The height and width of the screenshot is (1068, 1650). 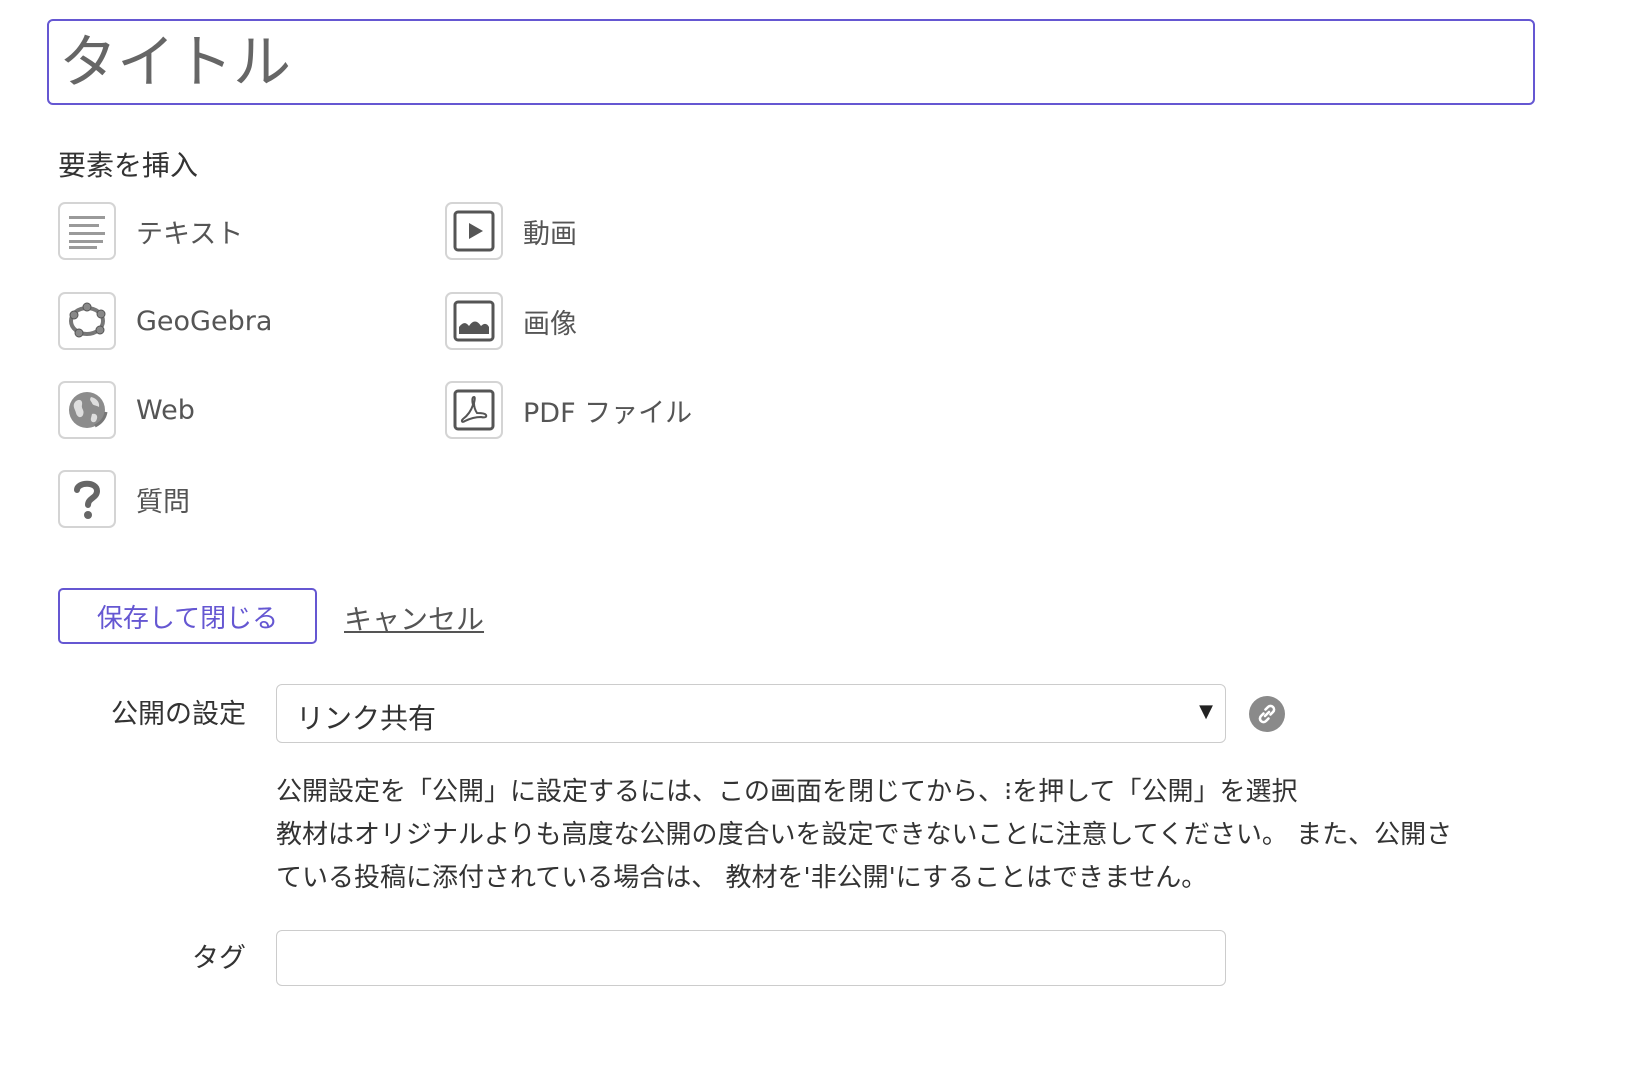 I want to click on insert-video-label: 動画, so click(x=550, y=234).